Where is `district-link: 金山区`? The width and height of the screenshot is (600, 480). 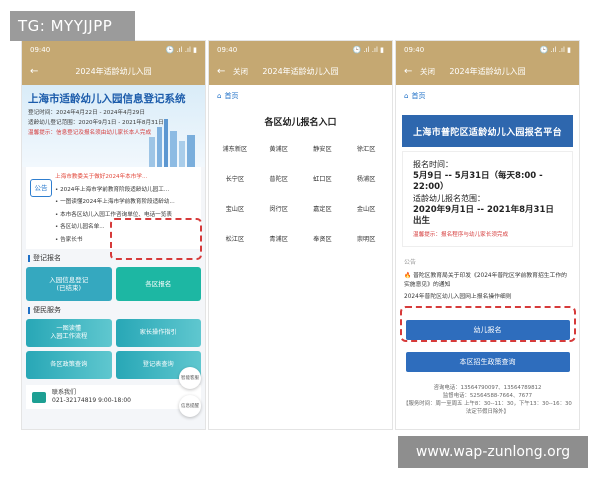
district-link: 金山区 is located at coordinates (366, 208).